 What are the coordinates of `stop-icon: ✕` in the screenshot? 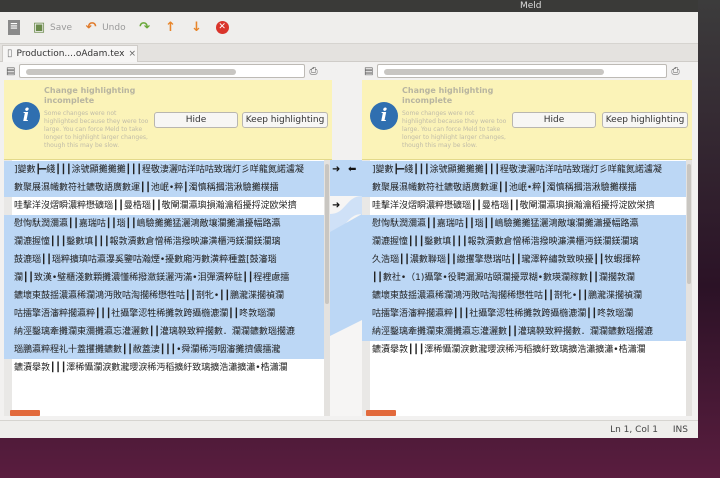 It's located at (222, 27).